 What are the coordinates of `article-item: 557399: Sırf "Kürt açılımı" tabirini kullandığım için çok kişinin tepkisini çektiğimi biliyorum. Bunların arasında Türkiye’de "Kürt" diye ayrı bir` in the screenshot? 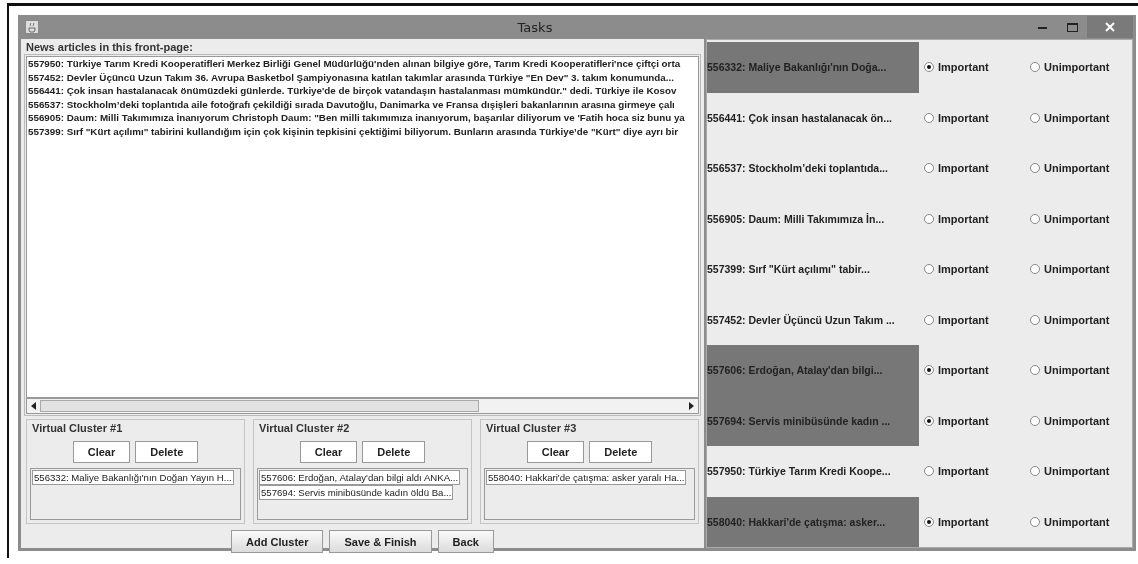 It's located at (353, 131).